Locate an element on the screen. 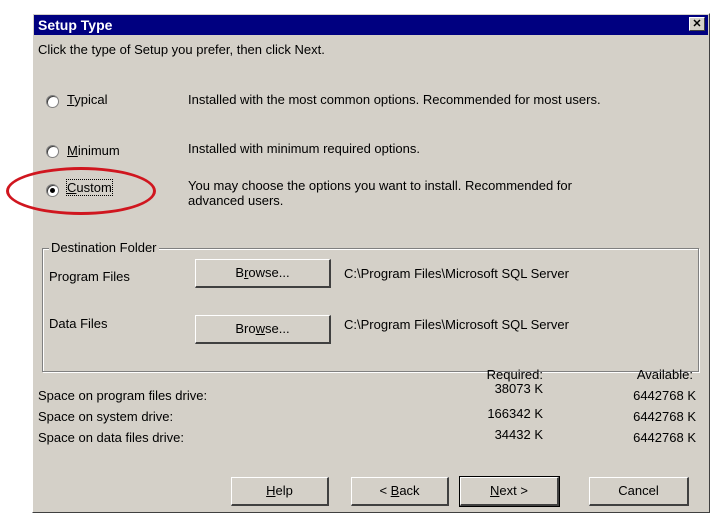 Image resolution: width=716 pixels, height=515 pixels. space-row-label: Space on program files drive: is located at coordinates (123, 395).